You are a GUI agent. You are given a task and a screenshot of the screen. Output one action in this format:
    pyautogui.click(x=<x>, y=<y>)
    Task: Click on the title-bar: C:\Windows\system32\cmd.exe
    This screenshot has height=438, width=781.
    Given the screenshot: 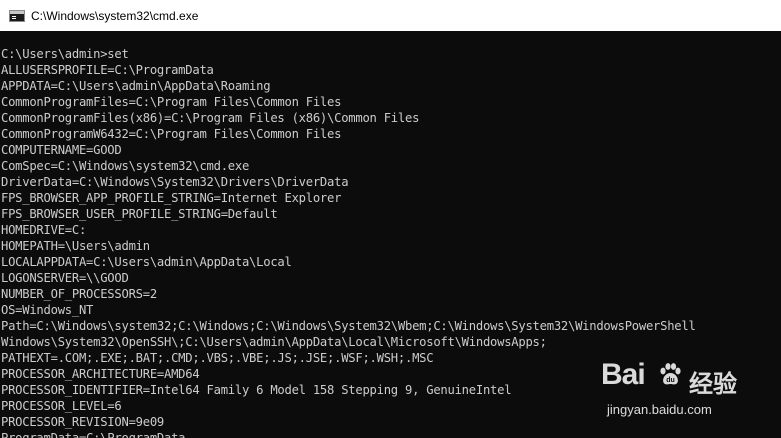 What is the action you would take?
    pyautogui.click(x=390, y=15)
    